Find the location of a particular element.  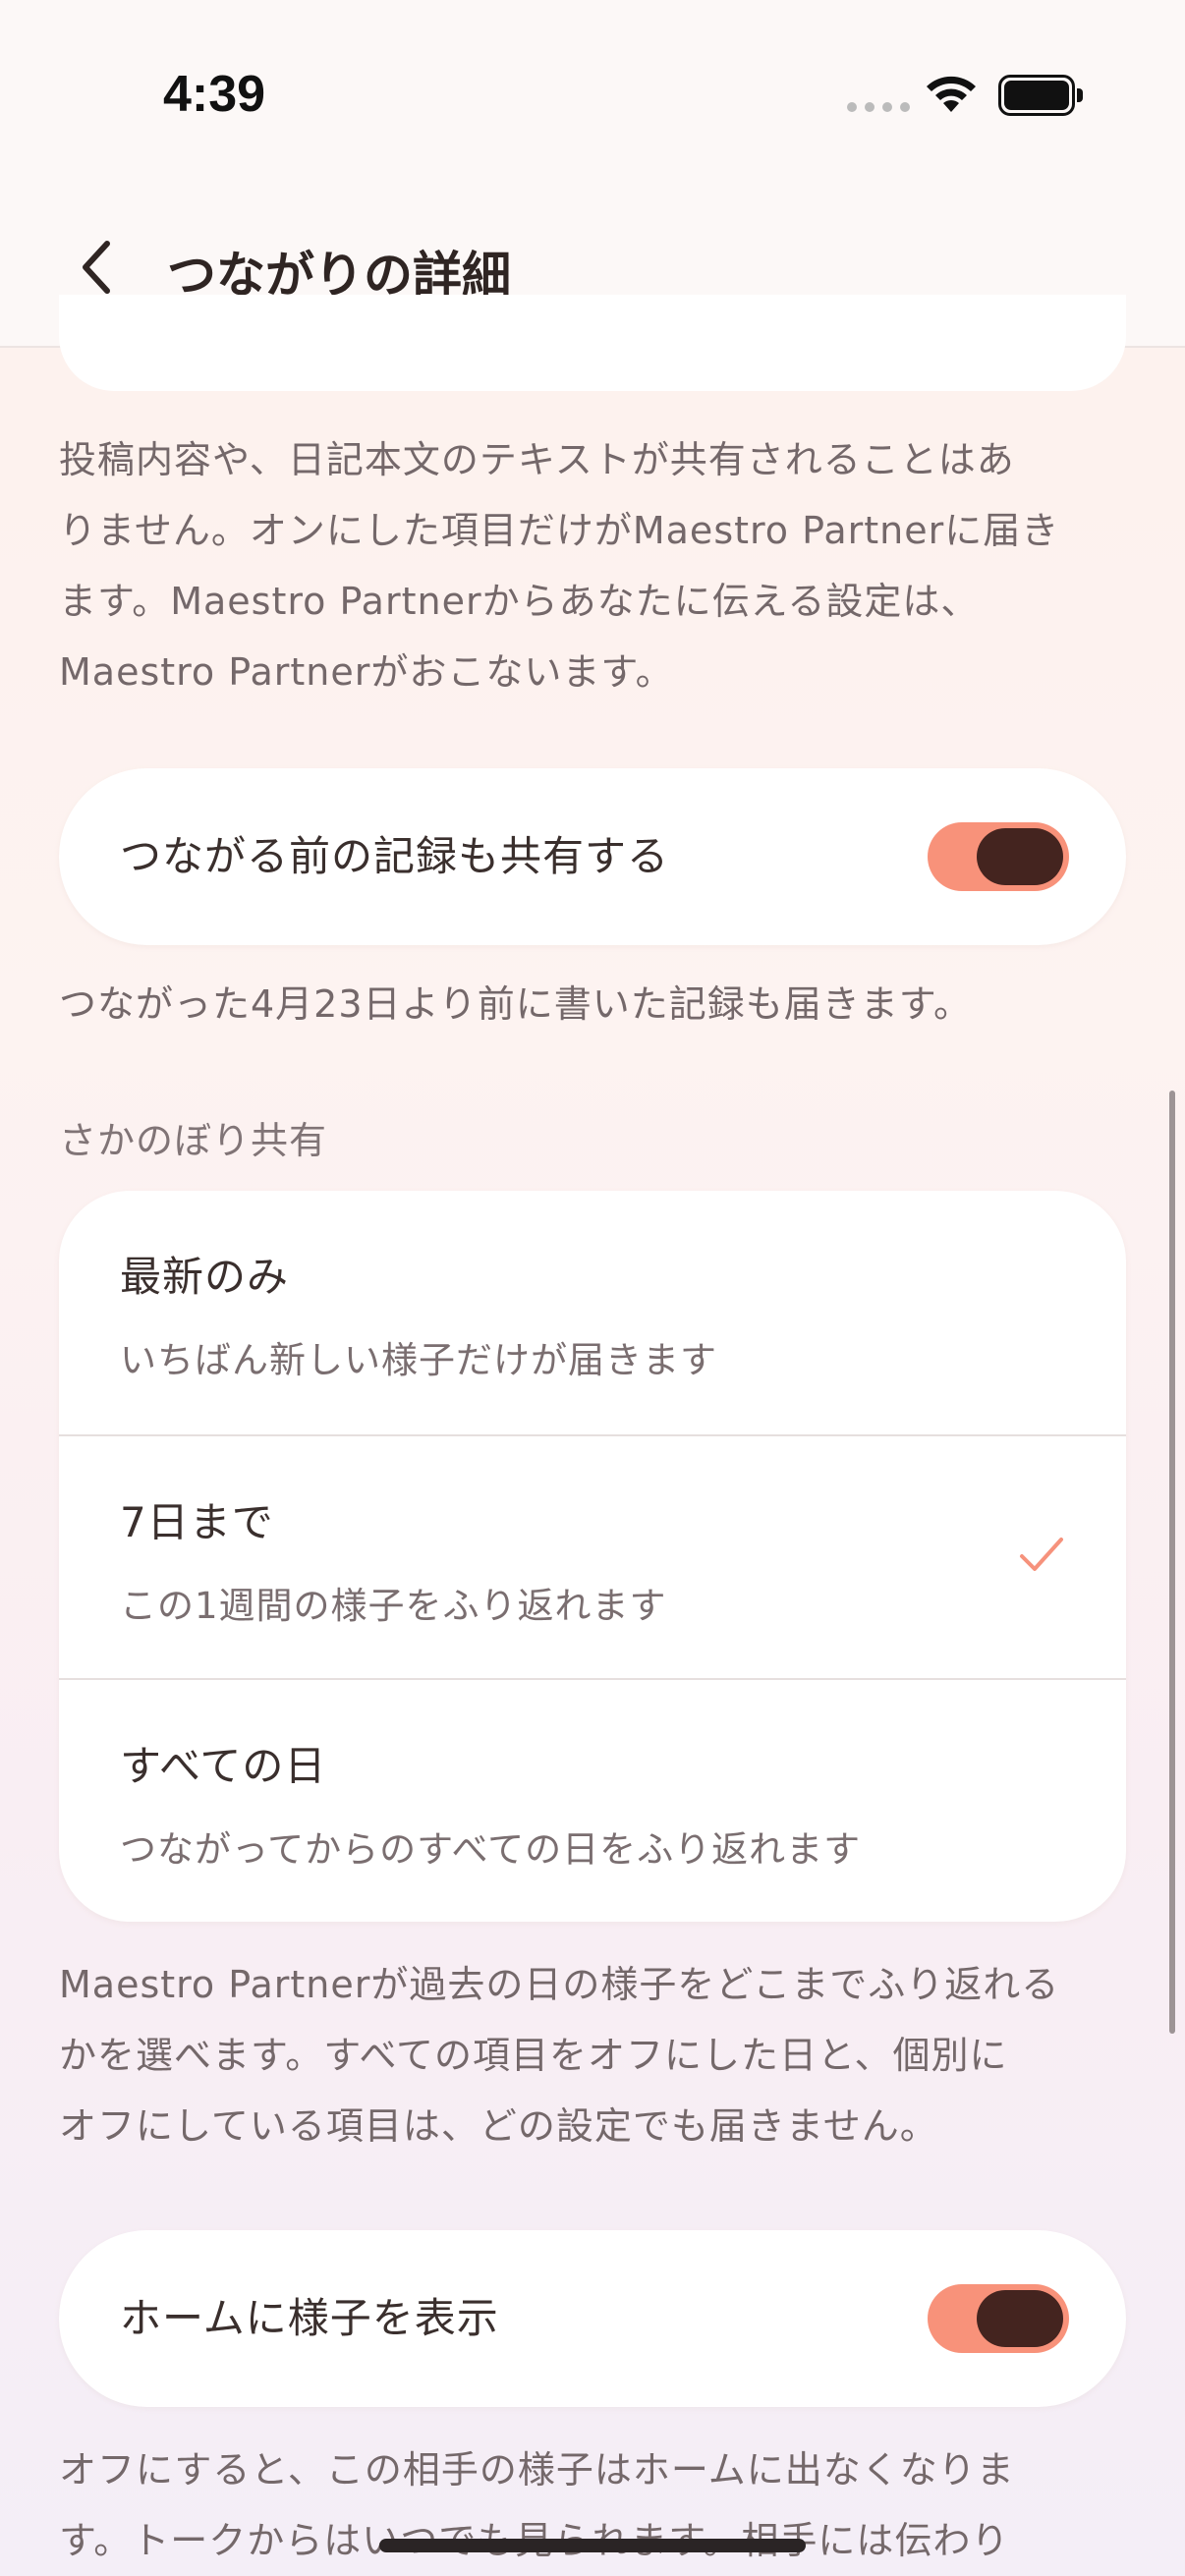

share-before-note: つながった4月23日より前に書いた記録も届きます。 is located at coordinates (515, 1004).